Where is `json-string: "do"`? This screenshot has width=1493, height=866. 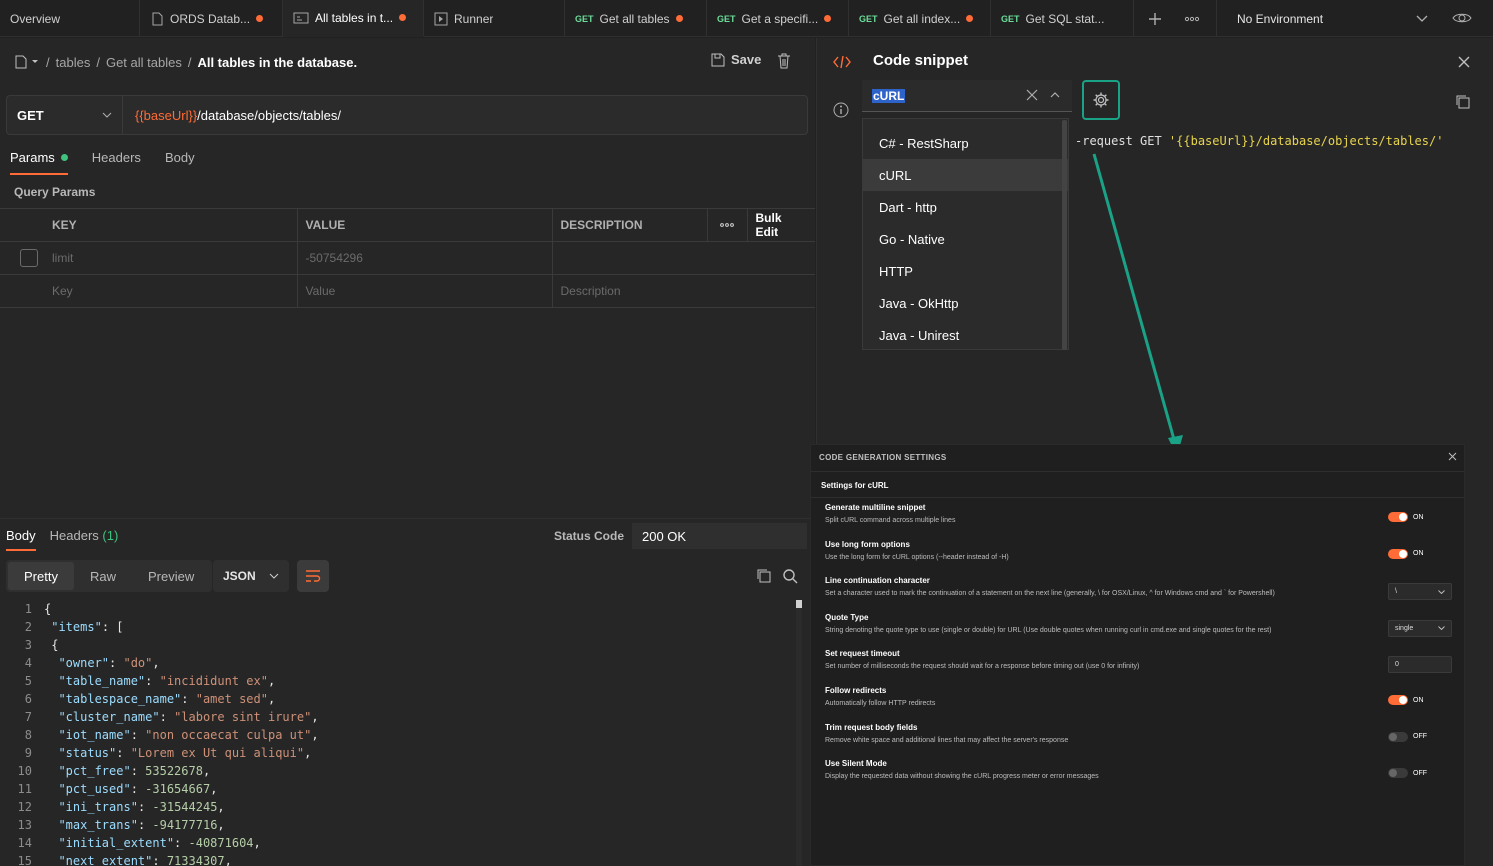 json-string: "do" is located at coordinates (138, 663).